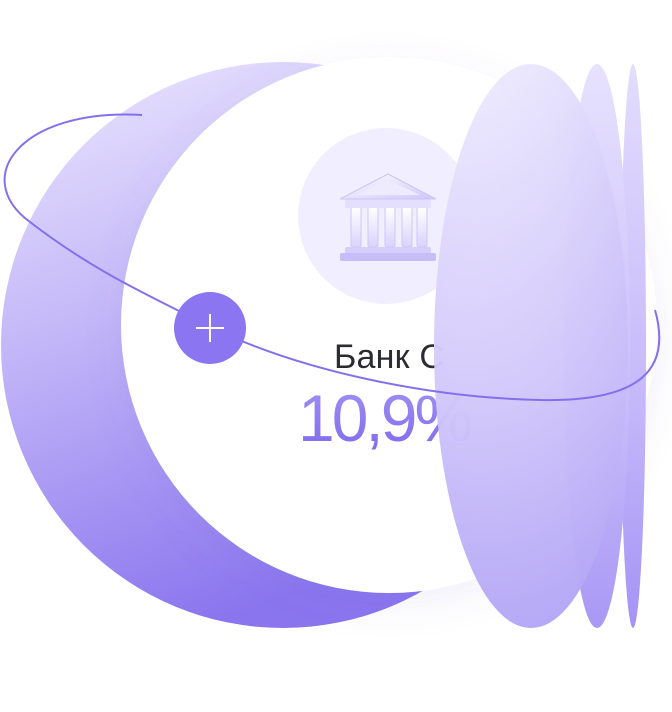 This screenshot has width=672, height=712. Describe the element at coordinates (210, 328) in the screenshot. I see `add-button` at that location.